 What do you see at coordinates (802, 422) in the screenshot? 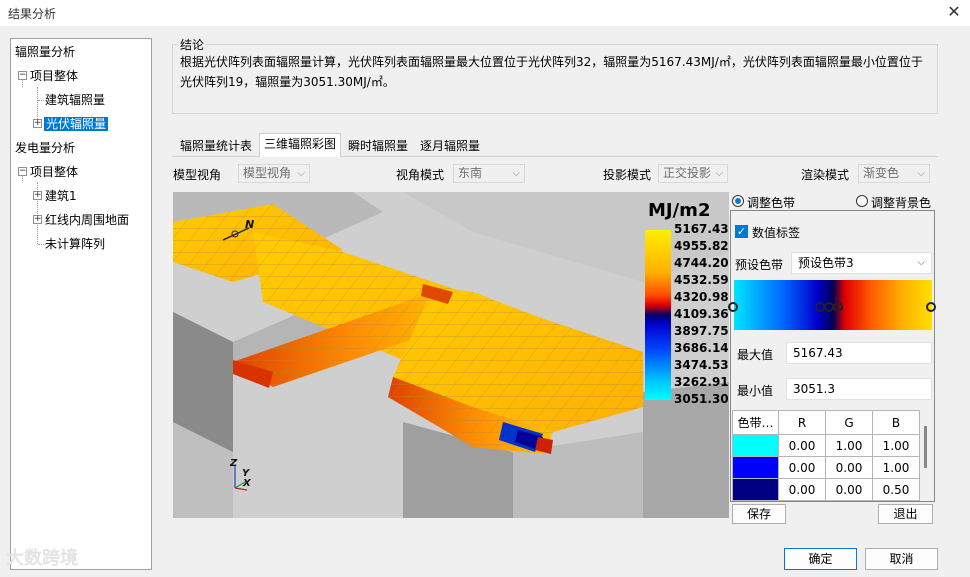
I see `column-header: R` at bounding box center [802, 422].